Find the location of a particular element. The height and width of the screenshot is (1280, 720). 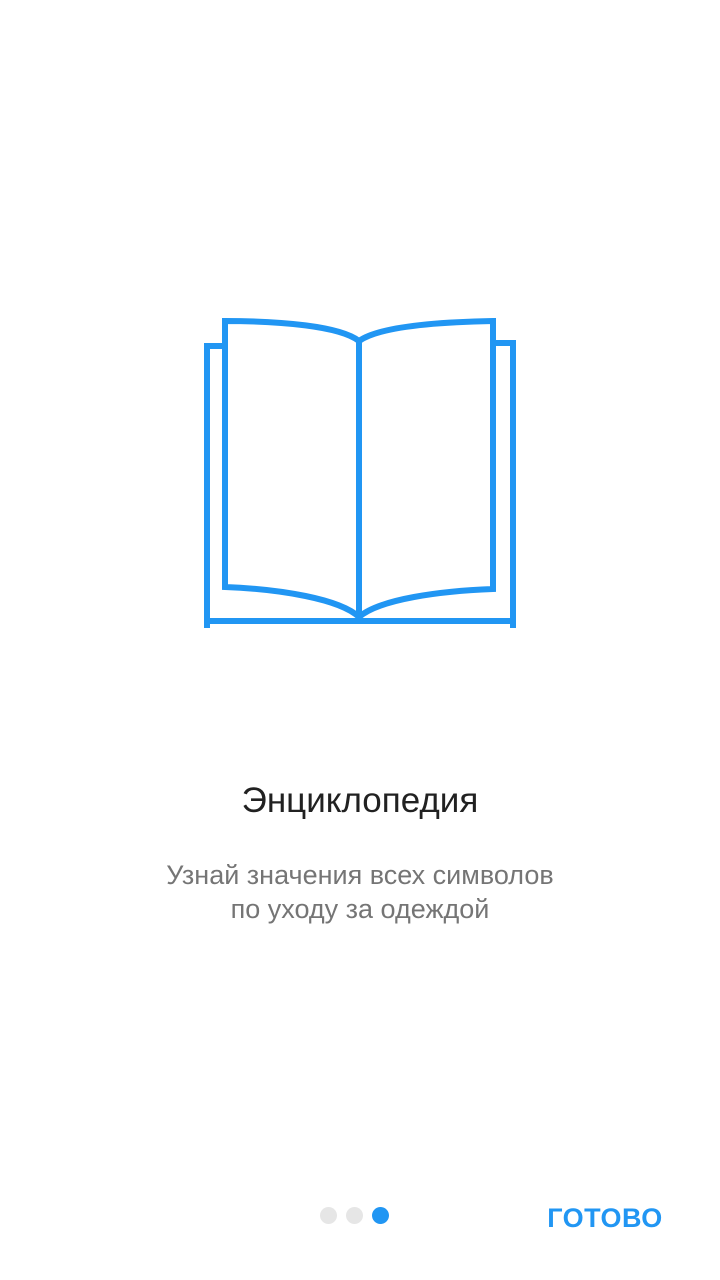

done-button: ГОТОВО is located at coordinates (605, 1218).